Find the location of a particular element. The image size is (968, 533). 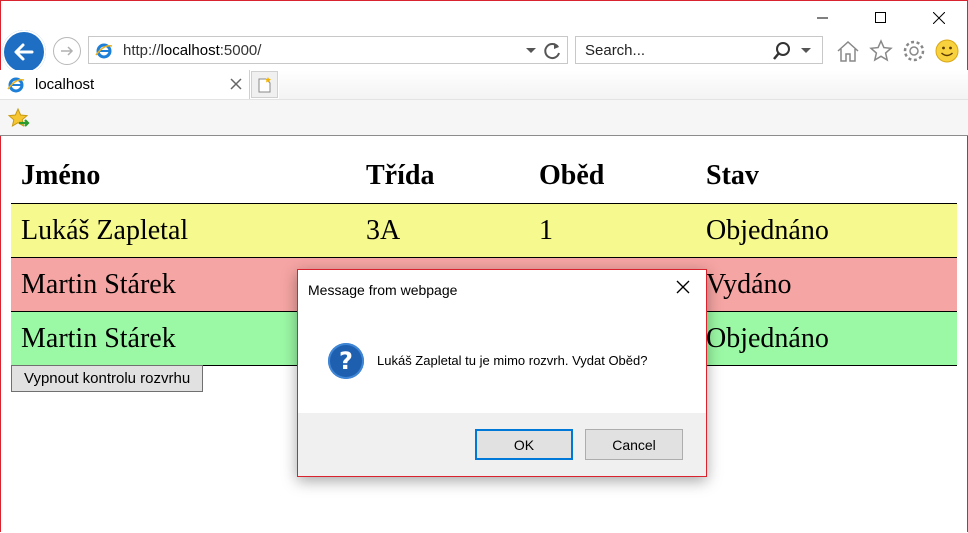

back-arrow-icon is located at coordinates (24, 52).